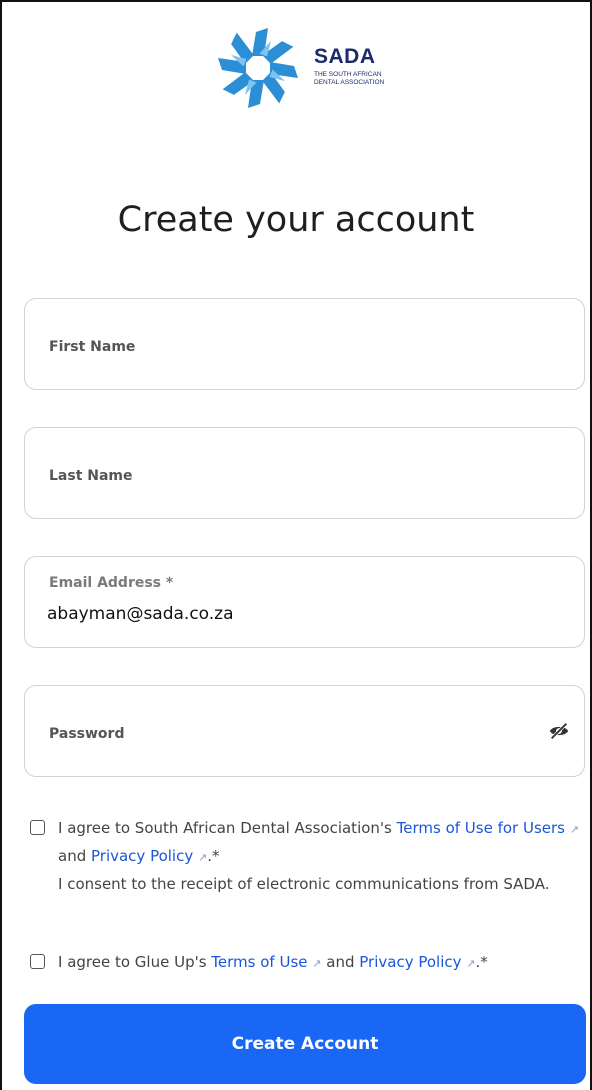 The image size is (592, 1090). I want to click on glueup-terms-checkbox, so click(37, 961).